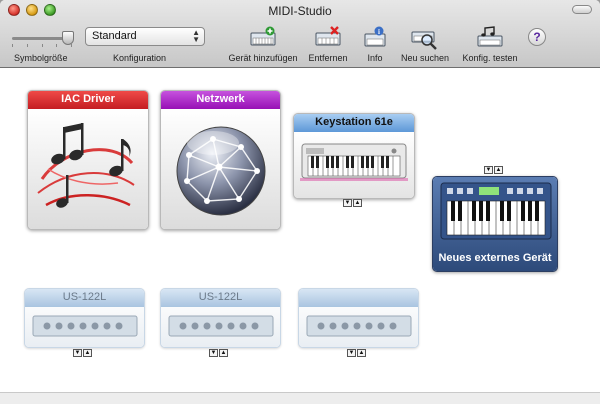  I want to click on remove-device-label: Entfernen, so click(328, 58).